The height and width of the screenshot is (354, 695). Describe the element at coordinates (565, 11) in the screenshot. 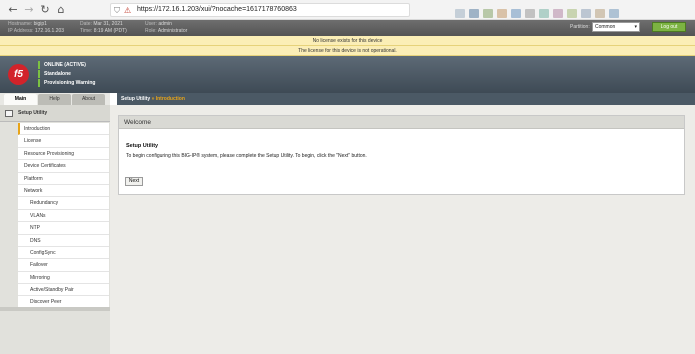

I see `extension-icons` at that location.